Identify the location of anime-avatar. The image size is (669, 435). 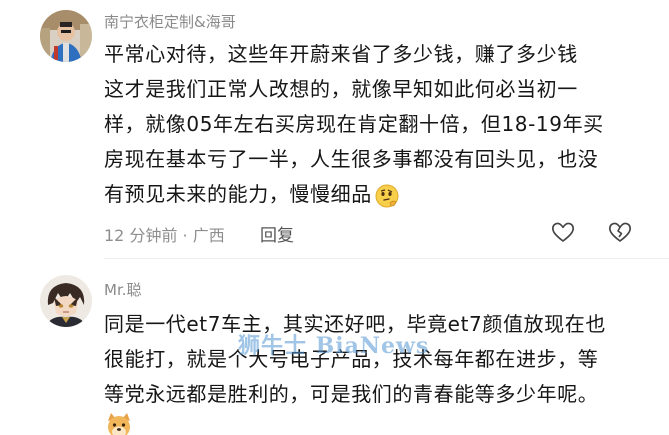
(66, 301).